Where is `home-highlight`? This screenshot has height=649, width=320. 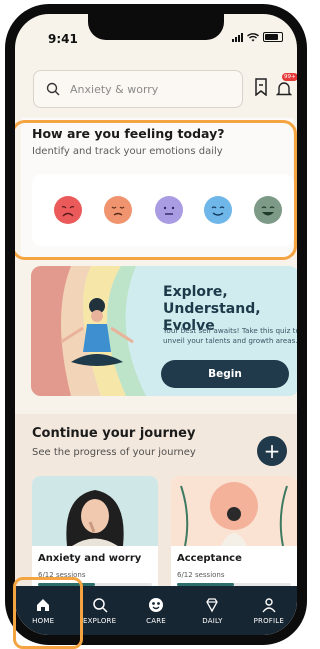 home-highlight is located at coordinates (48, 613).